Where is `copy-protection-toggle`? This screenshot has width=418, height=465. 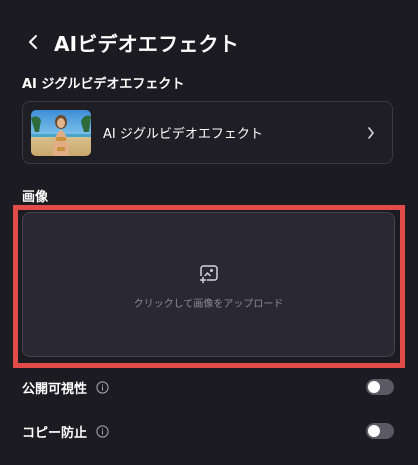
copy-protection-toggle is located at coordinates (380, 431).